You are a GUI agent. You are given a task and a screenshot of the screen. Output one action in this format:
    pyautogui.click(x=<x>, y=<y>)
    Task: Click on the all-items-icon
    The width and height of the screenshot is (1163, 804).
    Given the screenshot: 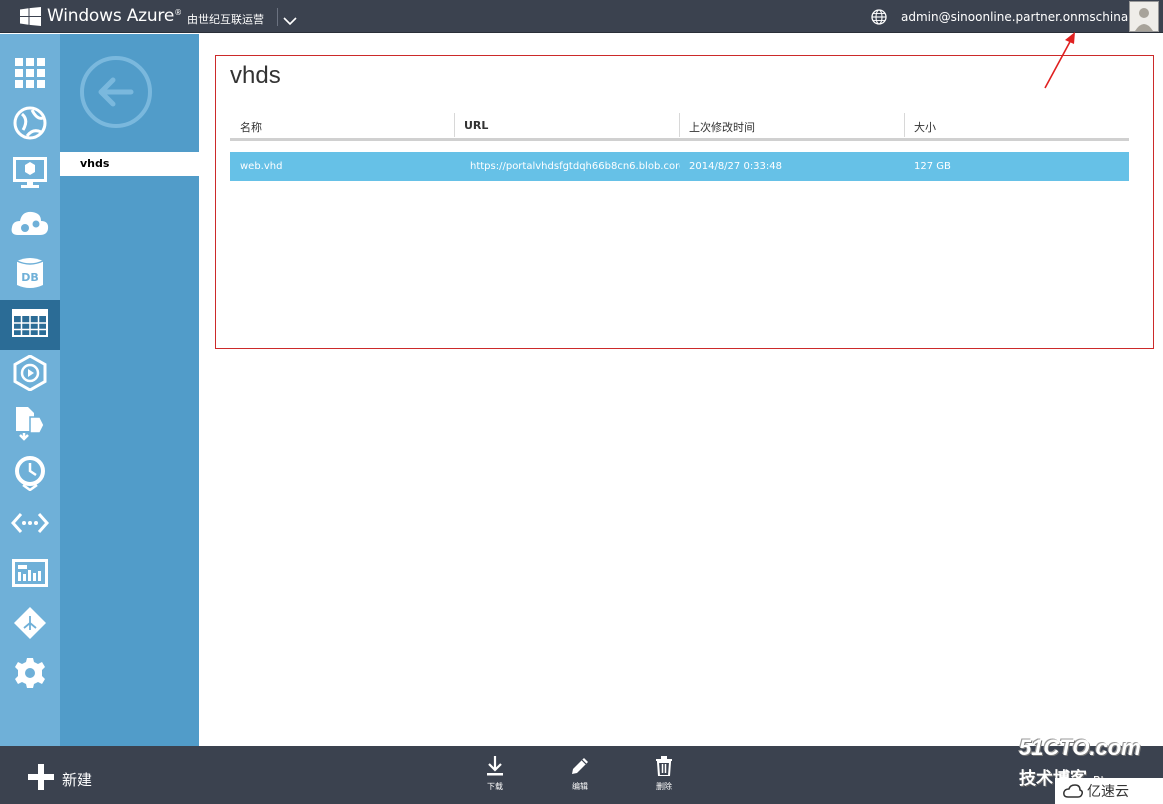 What is the action you would take?
    pyautogui.click(x=30, y=75)
    